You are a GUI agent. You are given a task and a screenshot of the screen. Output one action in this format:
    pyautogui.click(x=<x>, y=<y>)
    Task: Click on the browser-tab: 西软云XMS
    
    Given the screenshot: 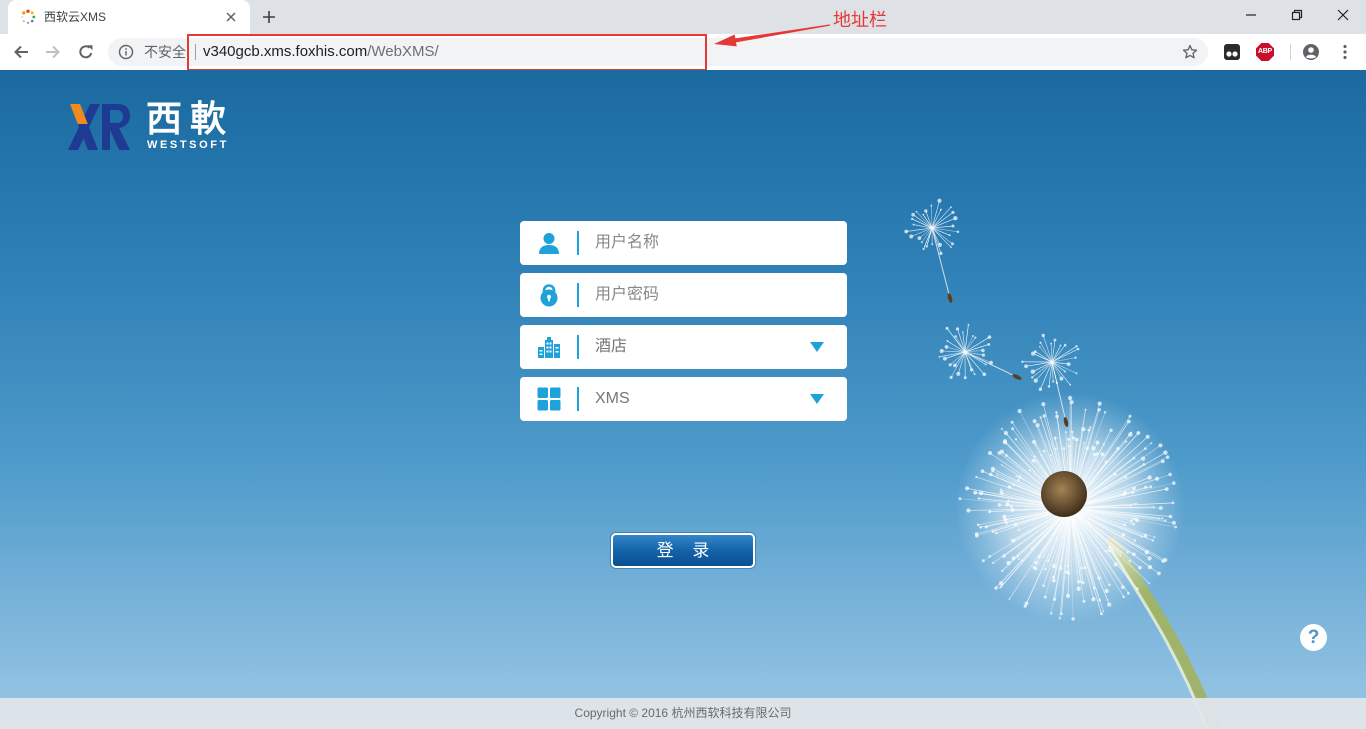 What is the action you would take?
    pyautogui.click(x=129, y=17)
    